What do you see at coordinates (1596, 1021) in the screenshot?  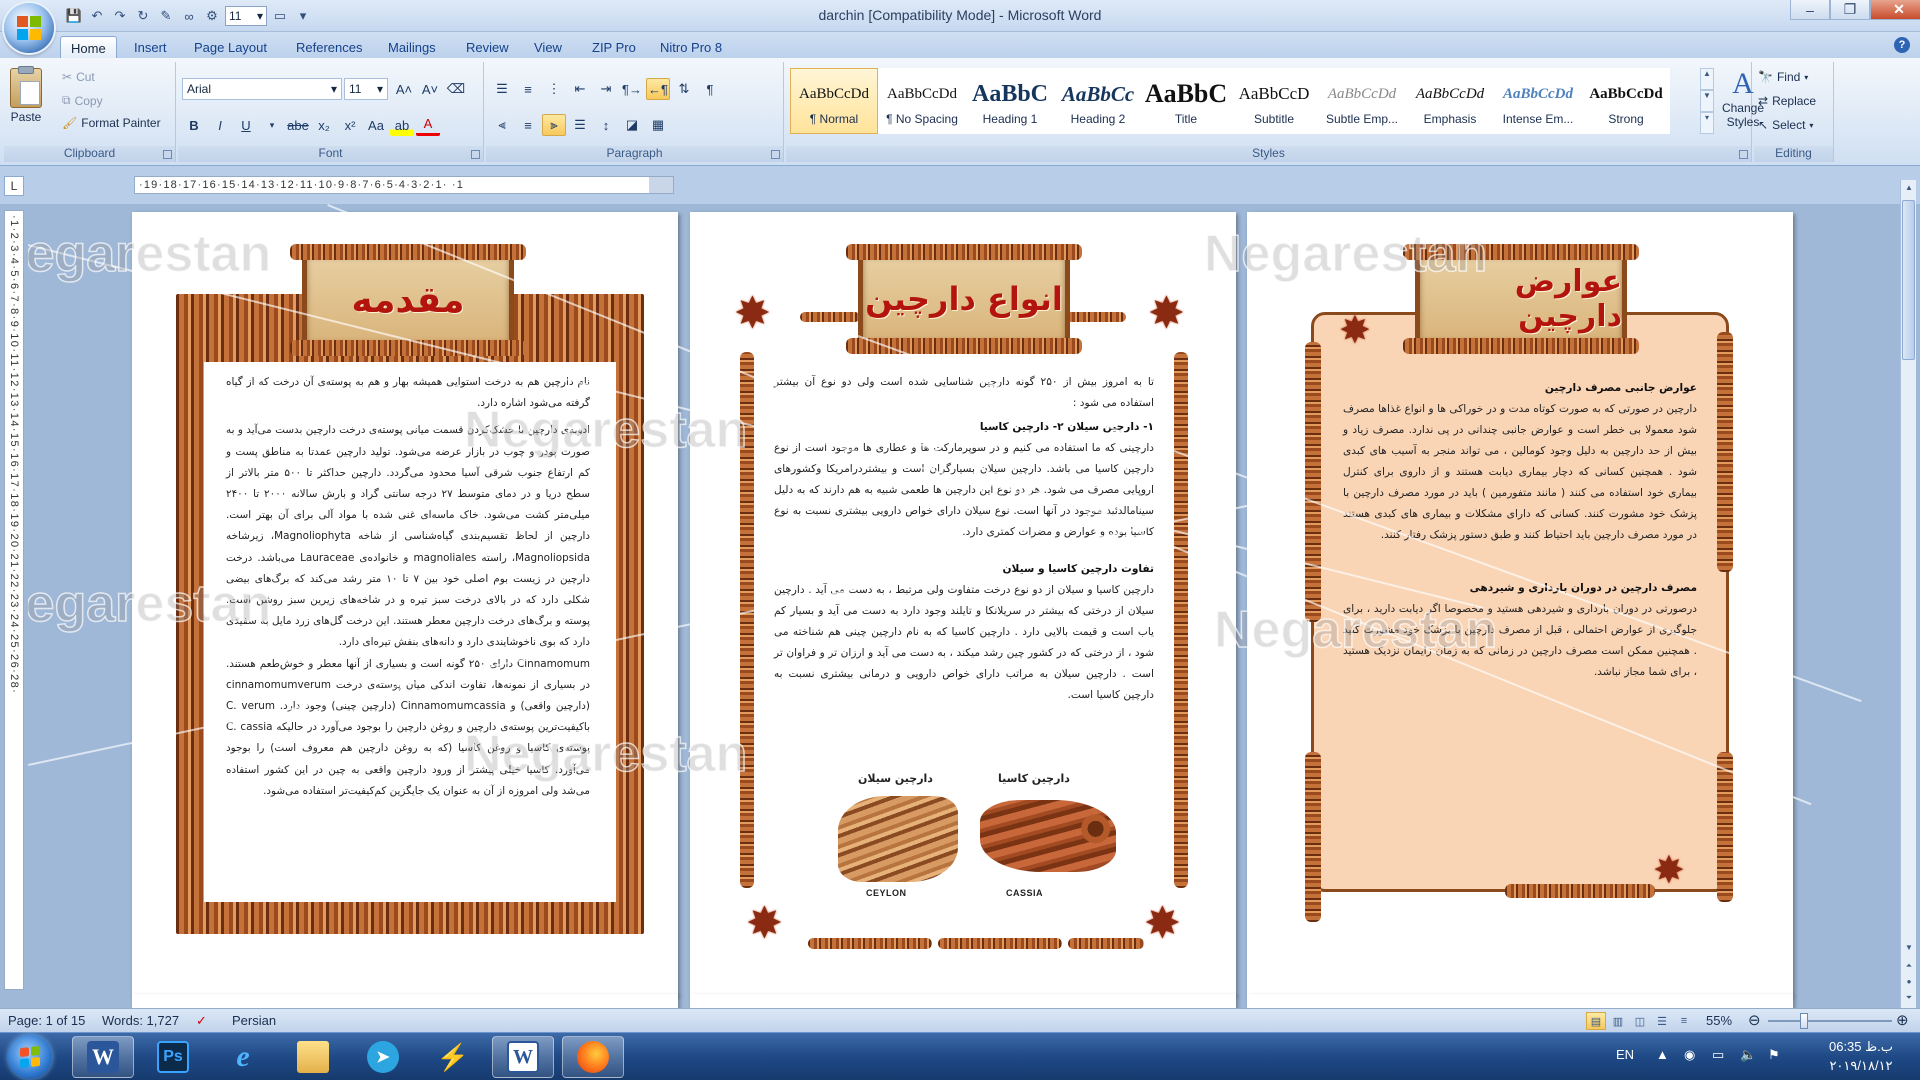 I see `print-layout-icon: ▤` at bounding box center [1596, 1021].